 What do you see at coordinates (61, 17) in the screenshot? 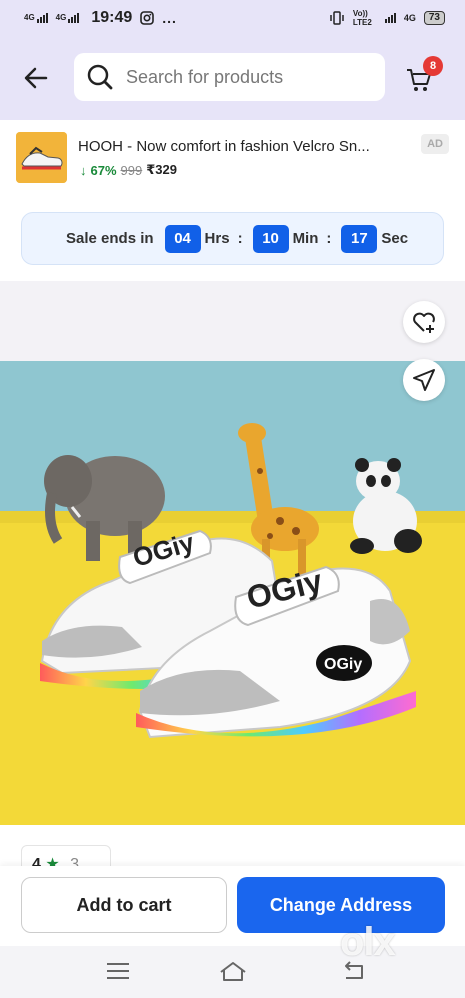
I see `network-label-2: 4G` at bounding box center [61, 17].